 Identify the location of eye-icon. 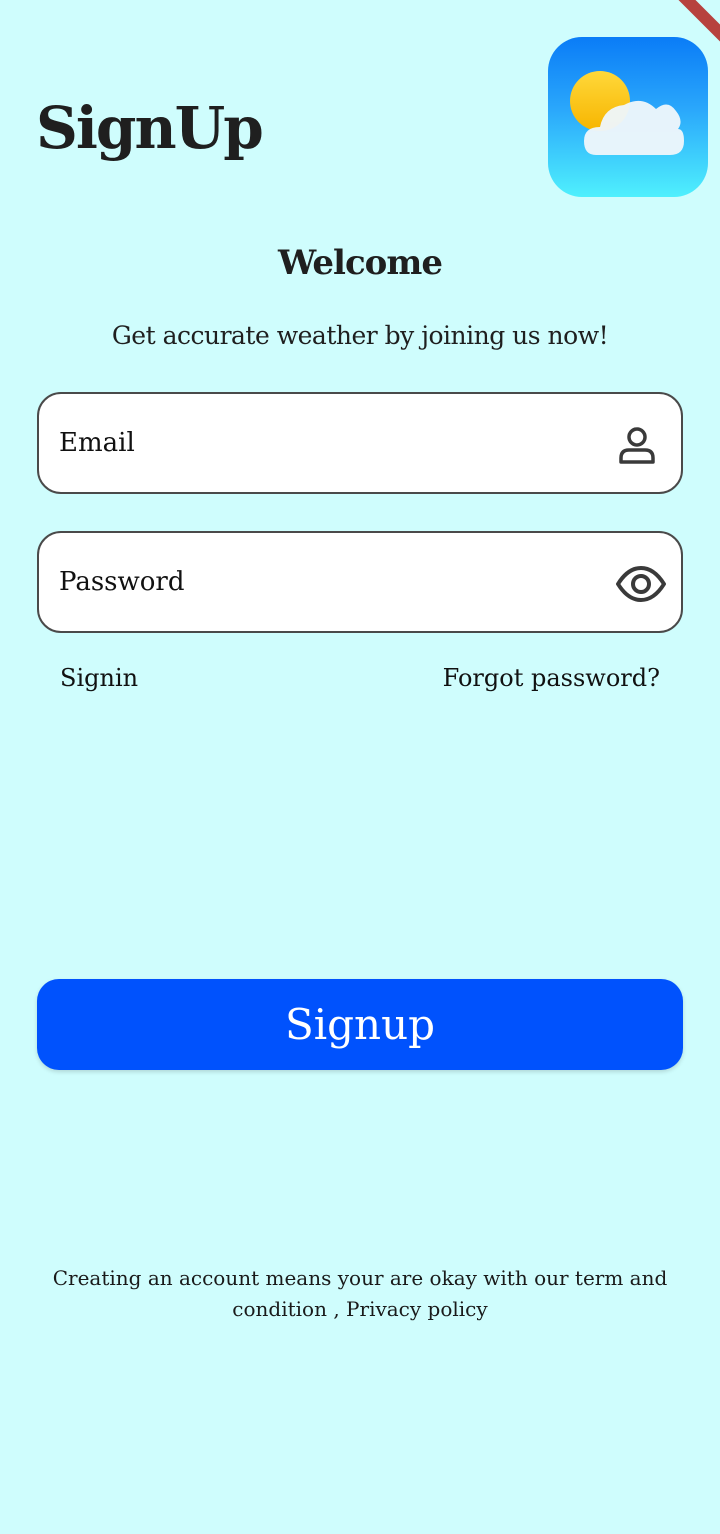
(641, 584).